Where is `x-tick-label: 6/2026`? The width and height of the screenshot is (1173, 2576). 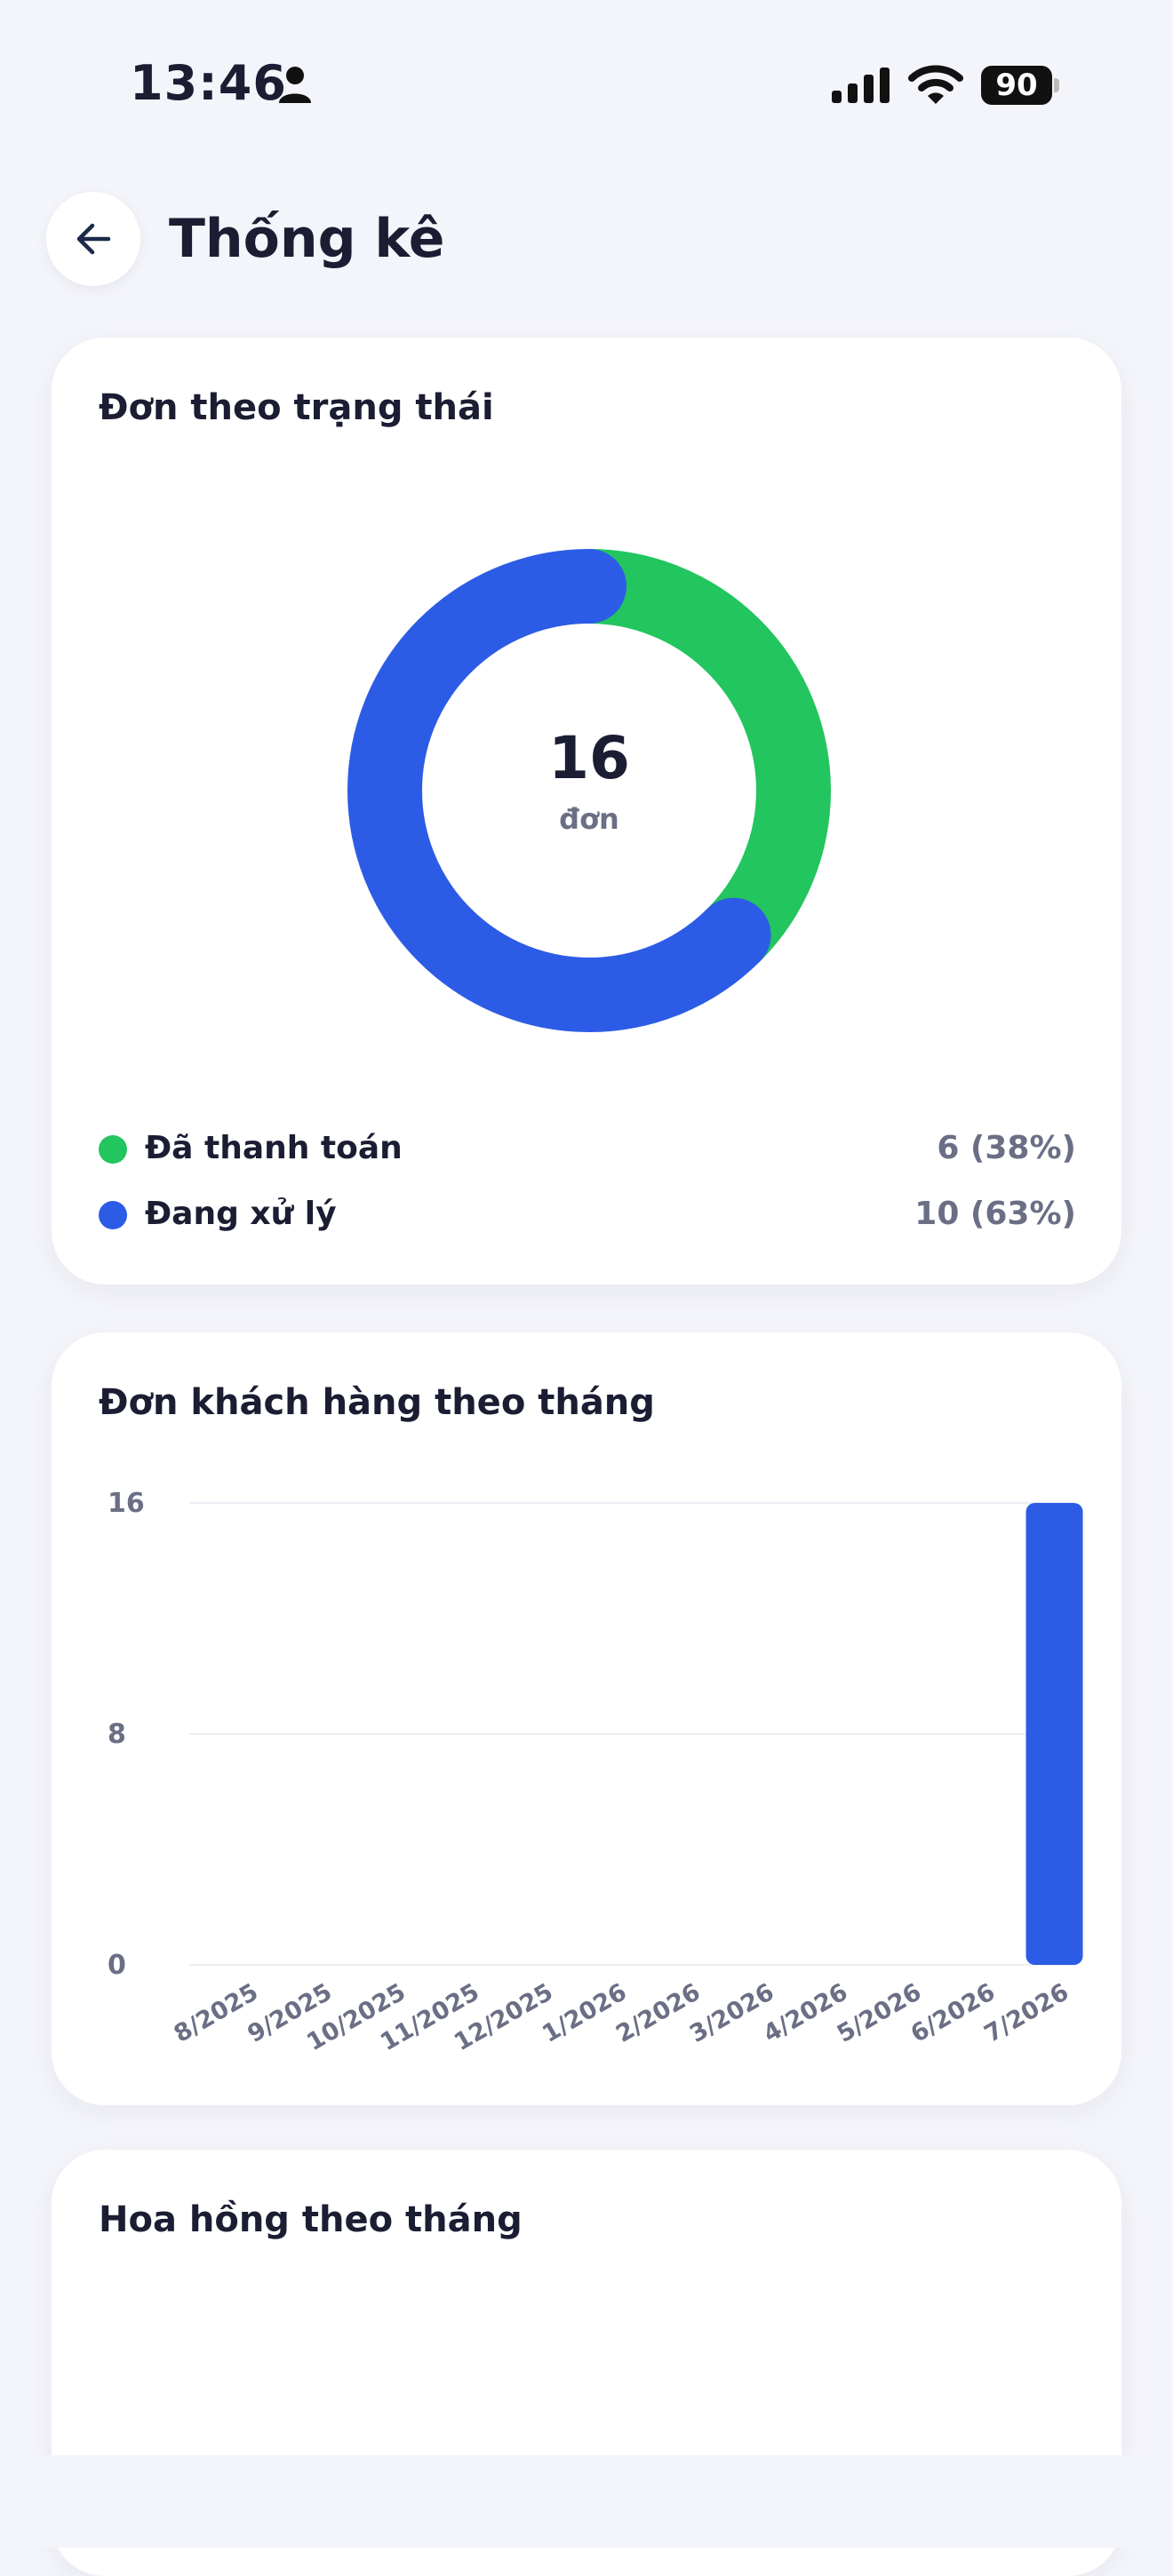
x-tick-label: 6/2026 is located at coordinates (953, 2013).